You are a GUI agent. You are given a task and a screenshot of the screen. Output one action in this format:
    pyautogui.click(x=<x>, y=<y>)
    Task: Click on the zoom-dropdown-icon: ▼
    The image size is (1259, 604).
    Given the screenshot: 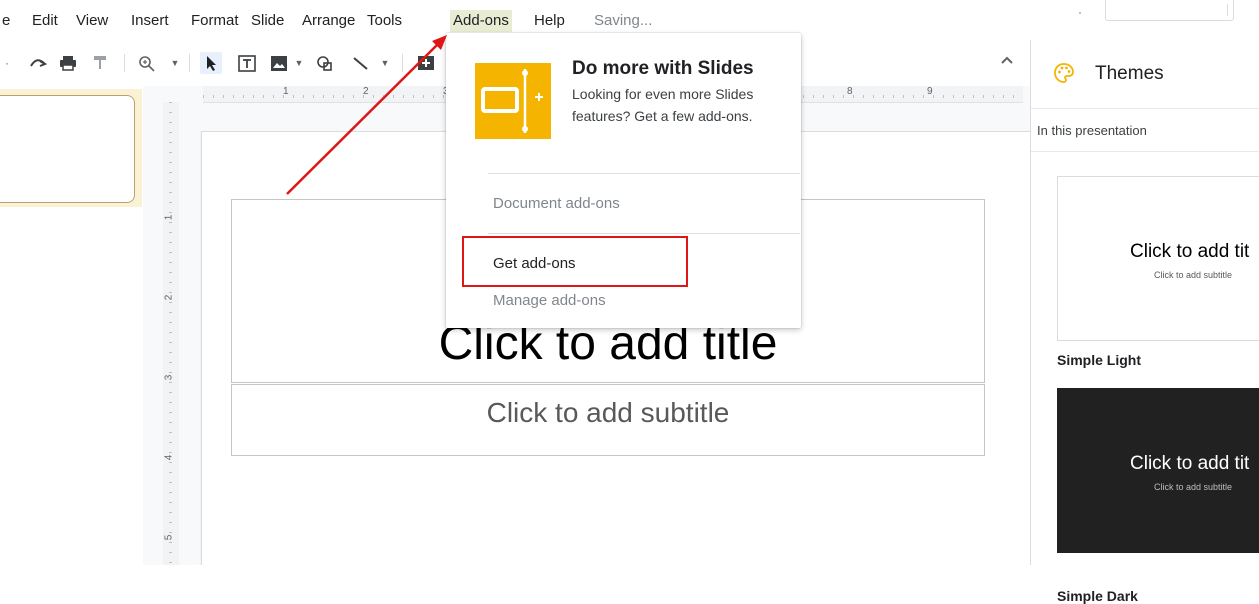 What is the action you would take?
    pyautogui.click(x=175, y=63)
    